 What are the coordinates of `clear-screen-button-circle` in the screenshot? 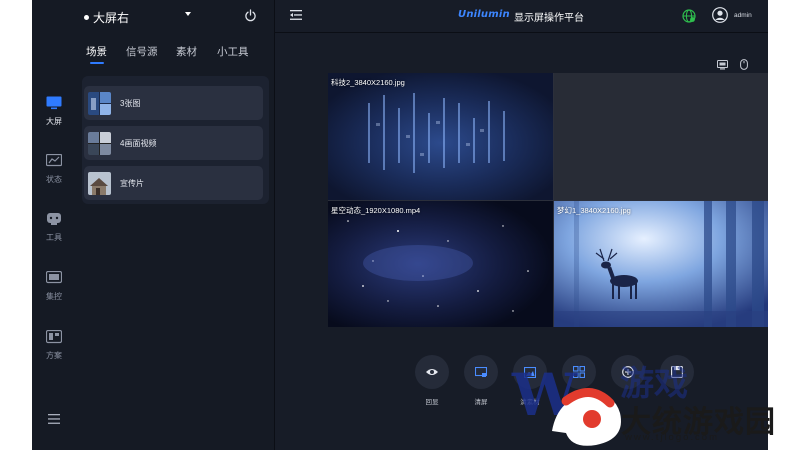 It's located at (481, 372).